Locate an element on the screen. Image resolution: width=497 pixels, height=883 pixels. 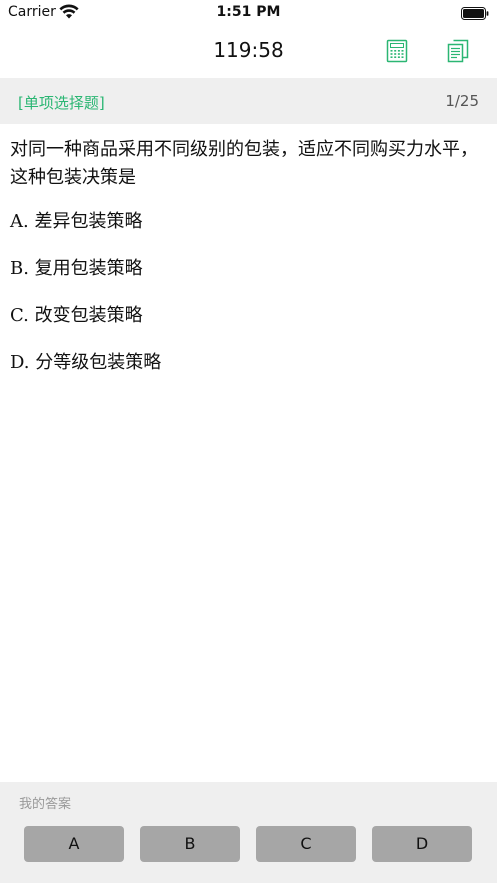
battery-icon is located at coordinates (475, 12).